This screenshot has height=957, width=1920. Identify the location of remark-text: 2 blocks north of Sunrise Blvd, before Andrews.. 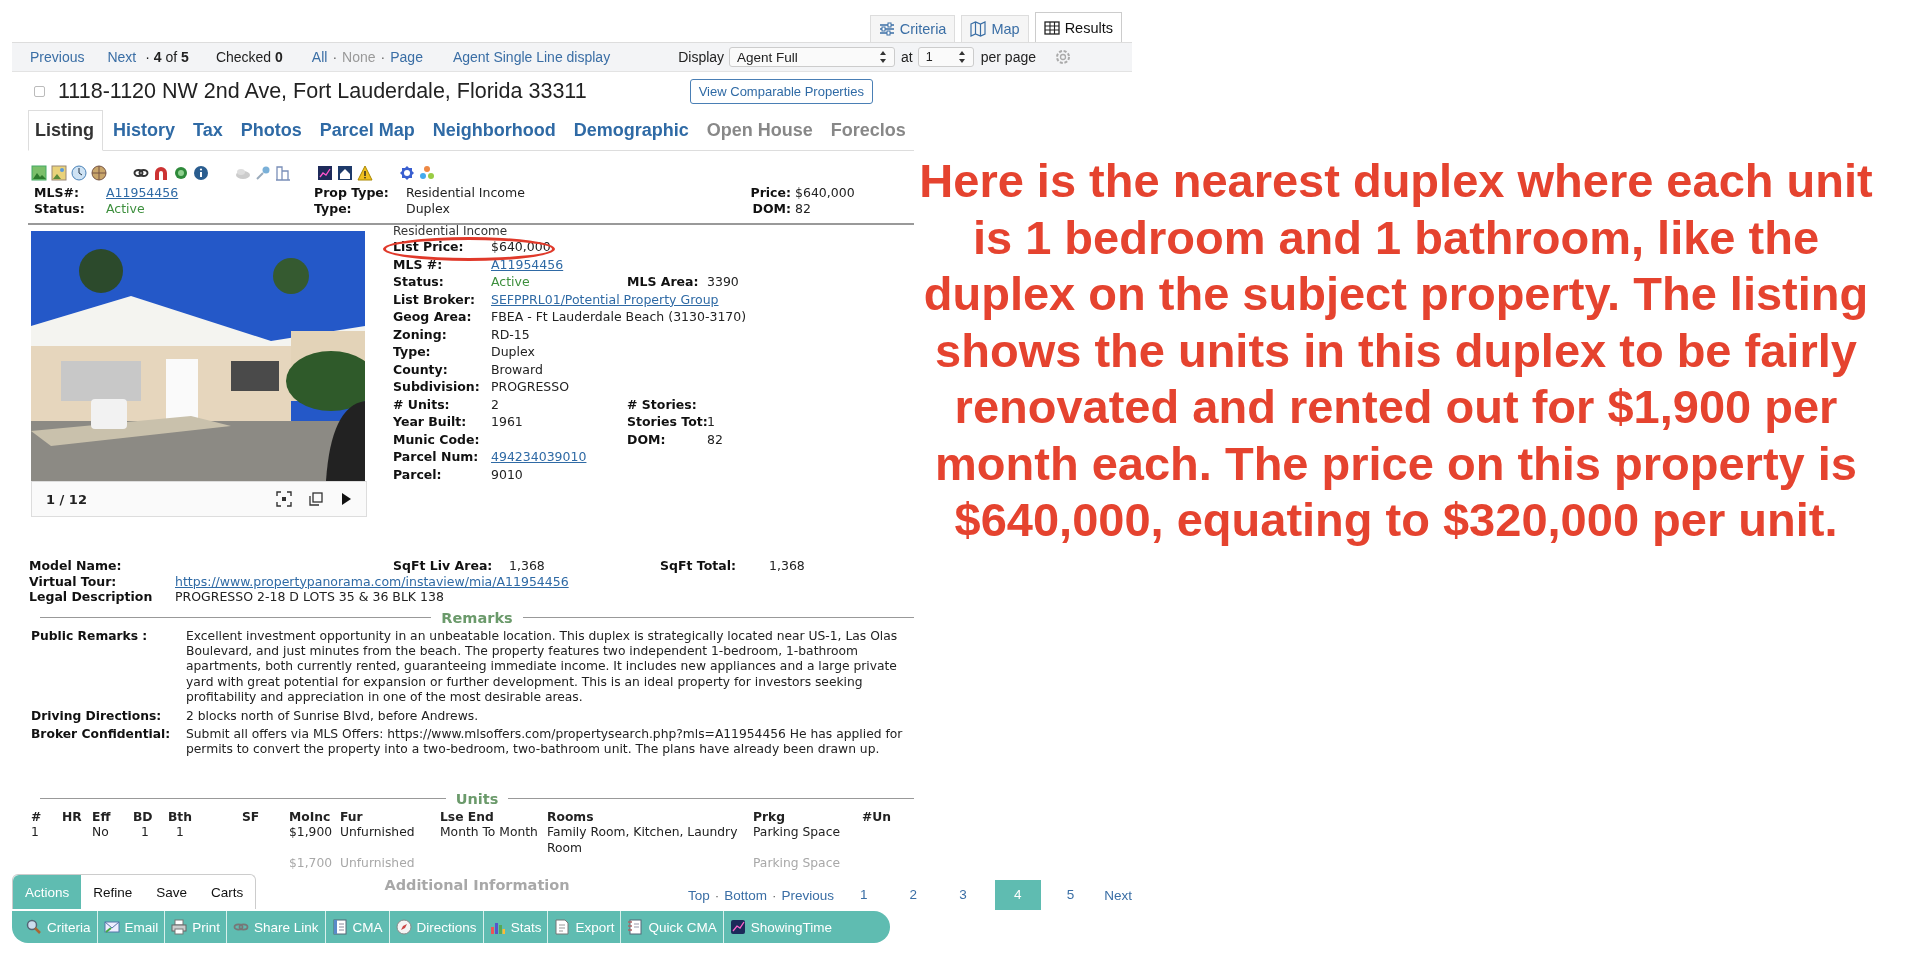
(333, 716).